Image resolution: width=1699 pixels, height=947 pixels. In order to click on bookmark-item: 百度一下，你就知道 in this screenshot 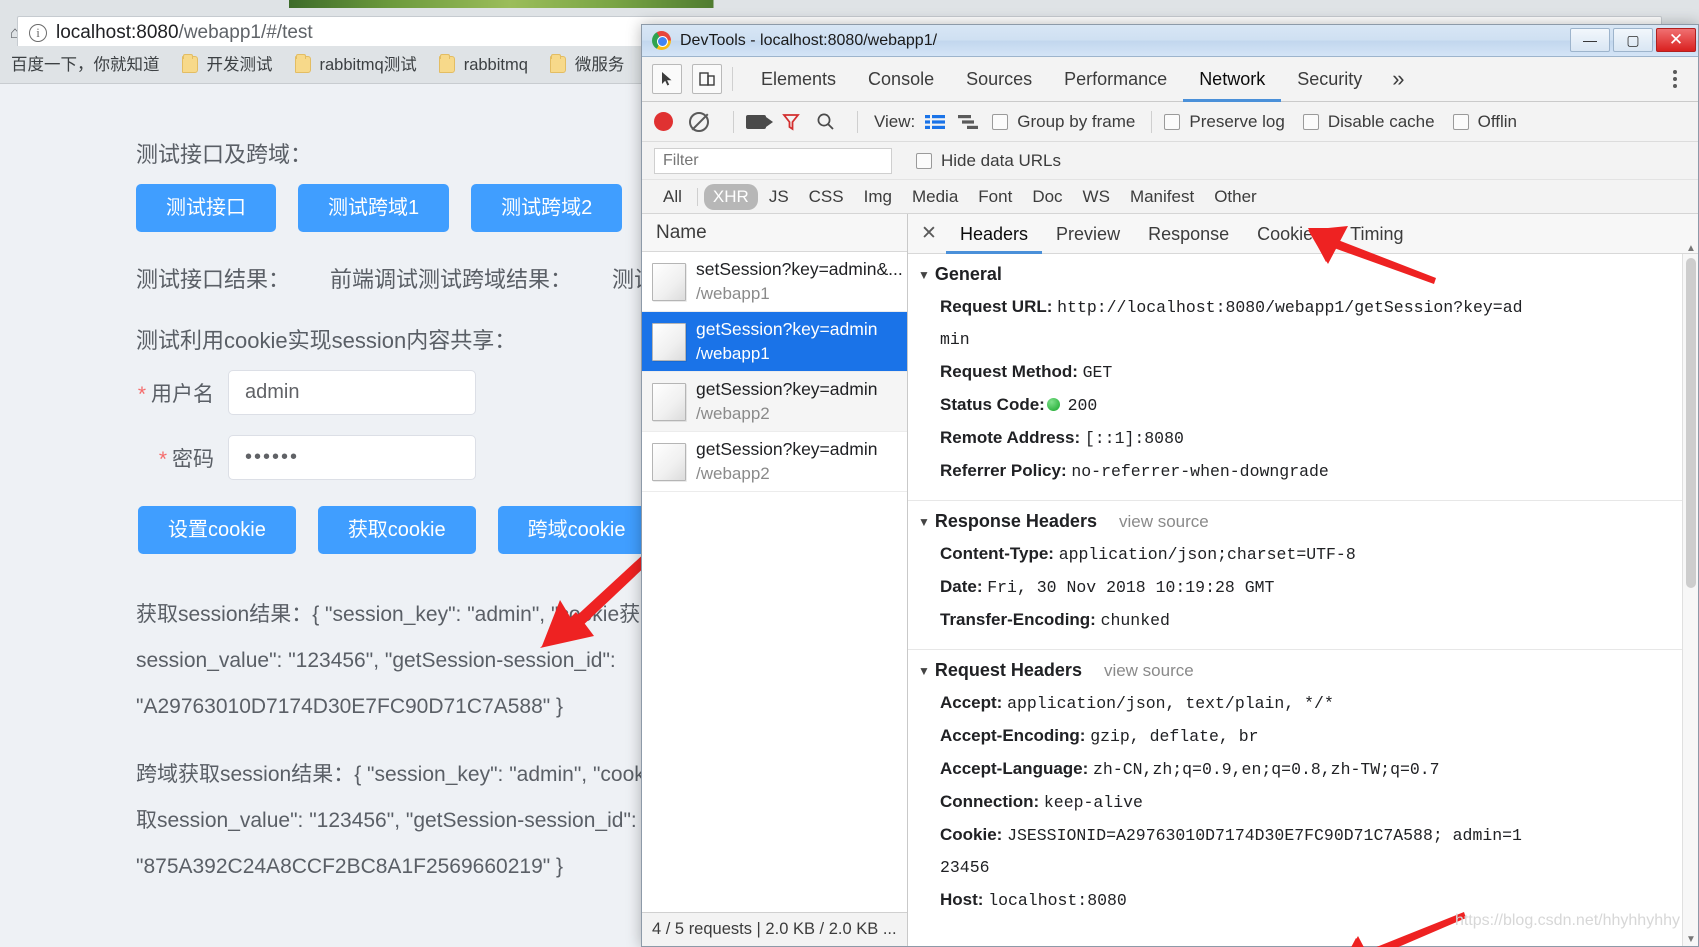, I will do `click(85, 65)`.